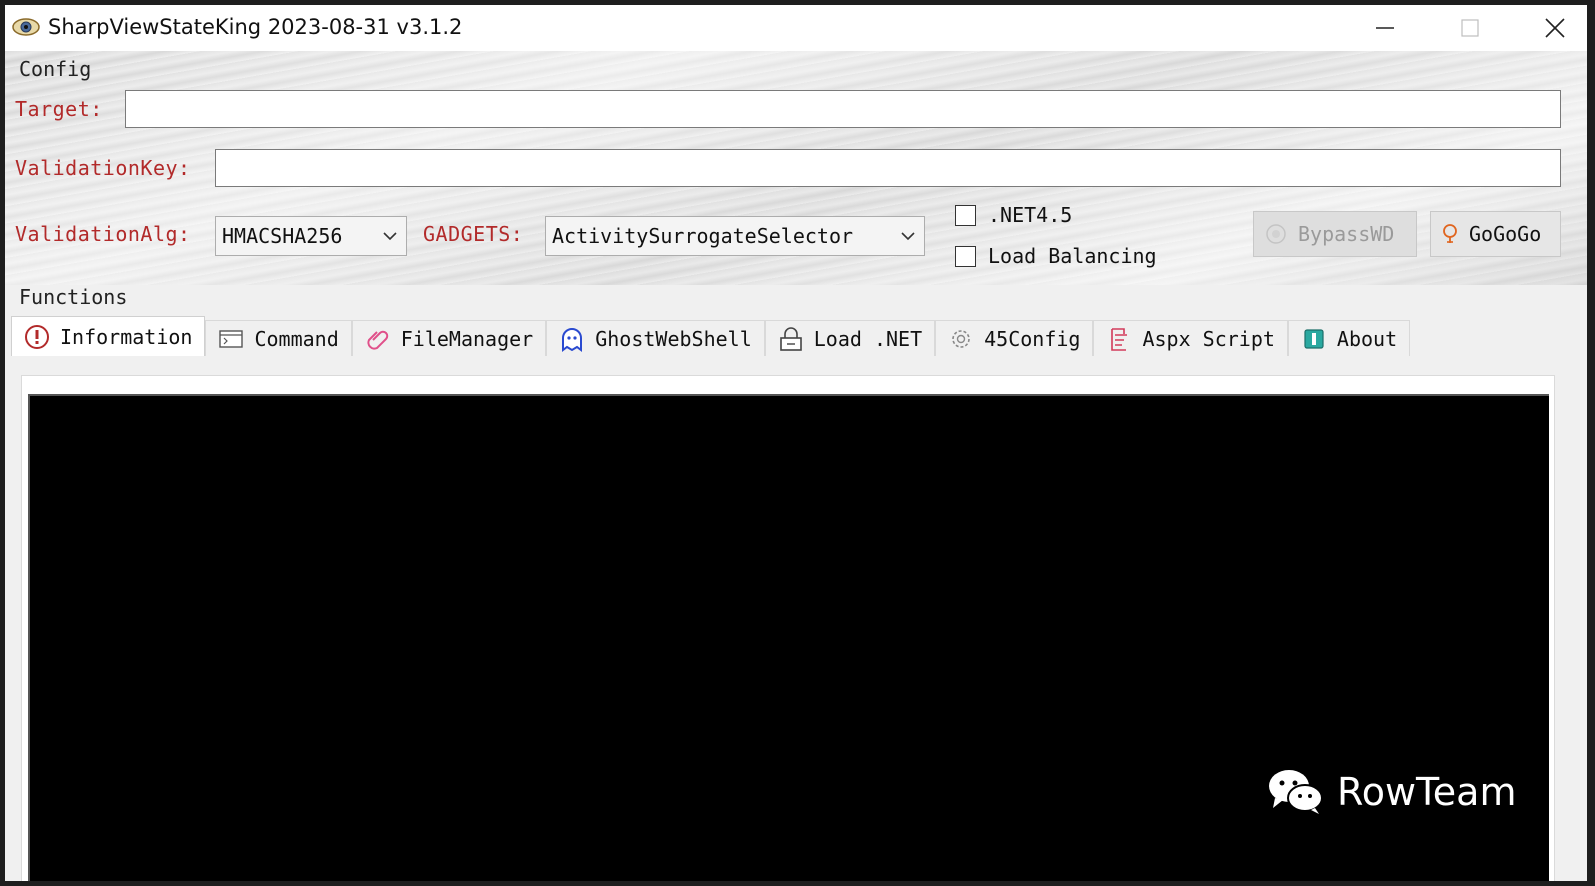  What do you see at coordinates (1346, 234) in the screenshot?
I see `bypasswd-label: BypassWD` at bounding box center [1346, 234].